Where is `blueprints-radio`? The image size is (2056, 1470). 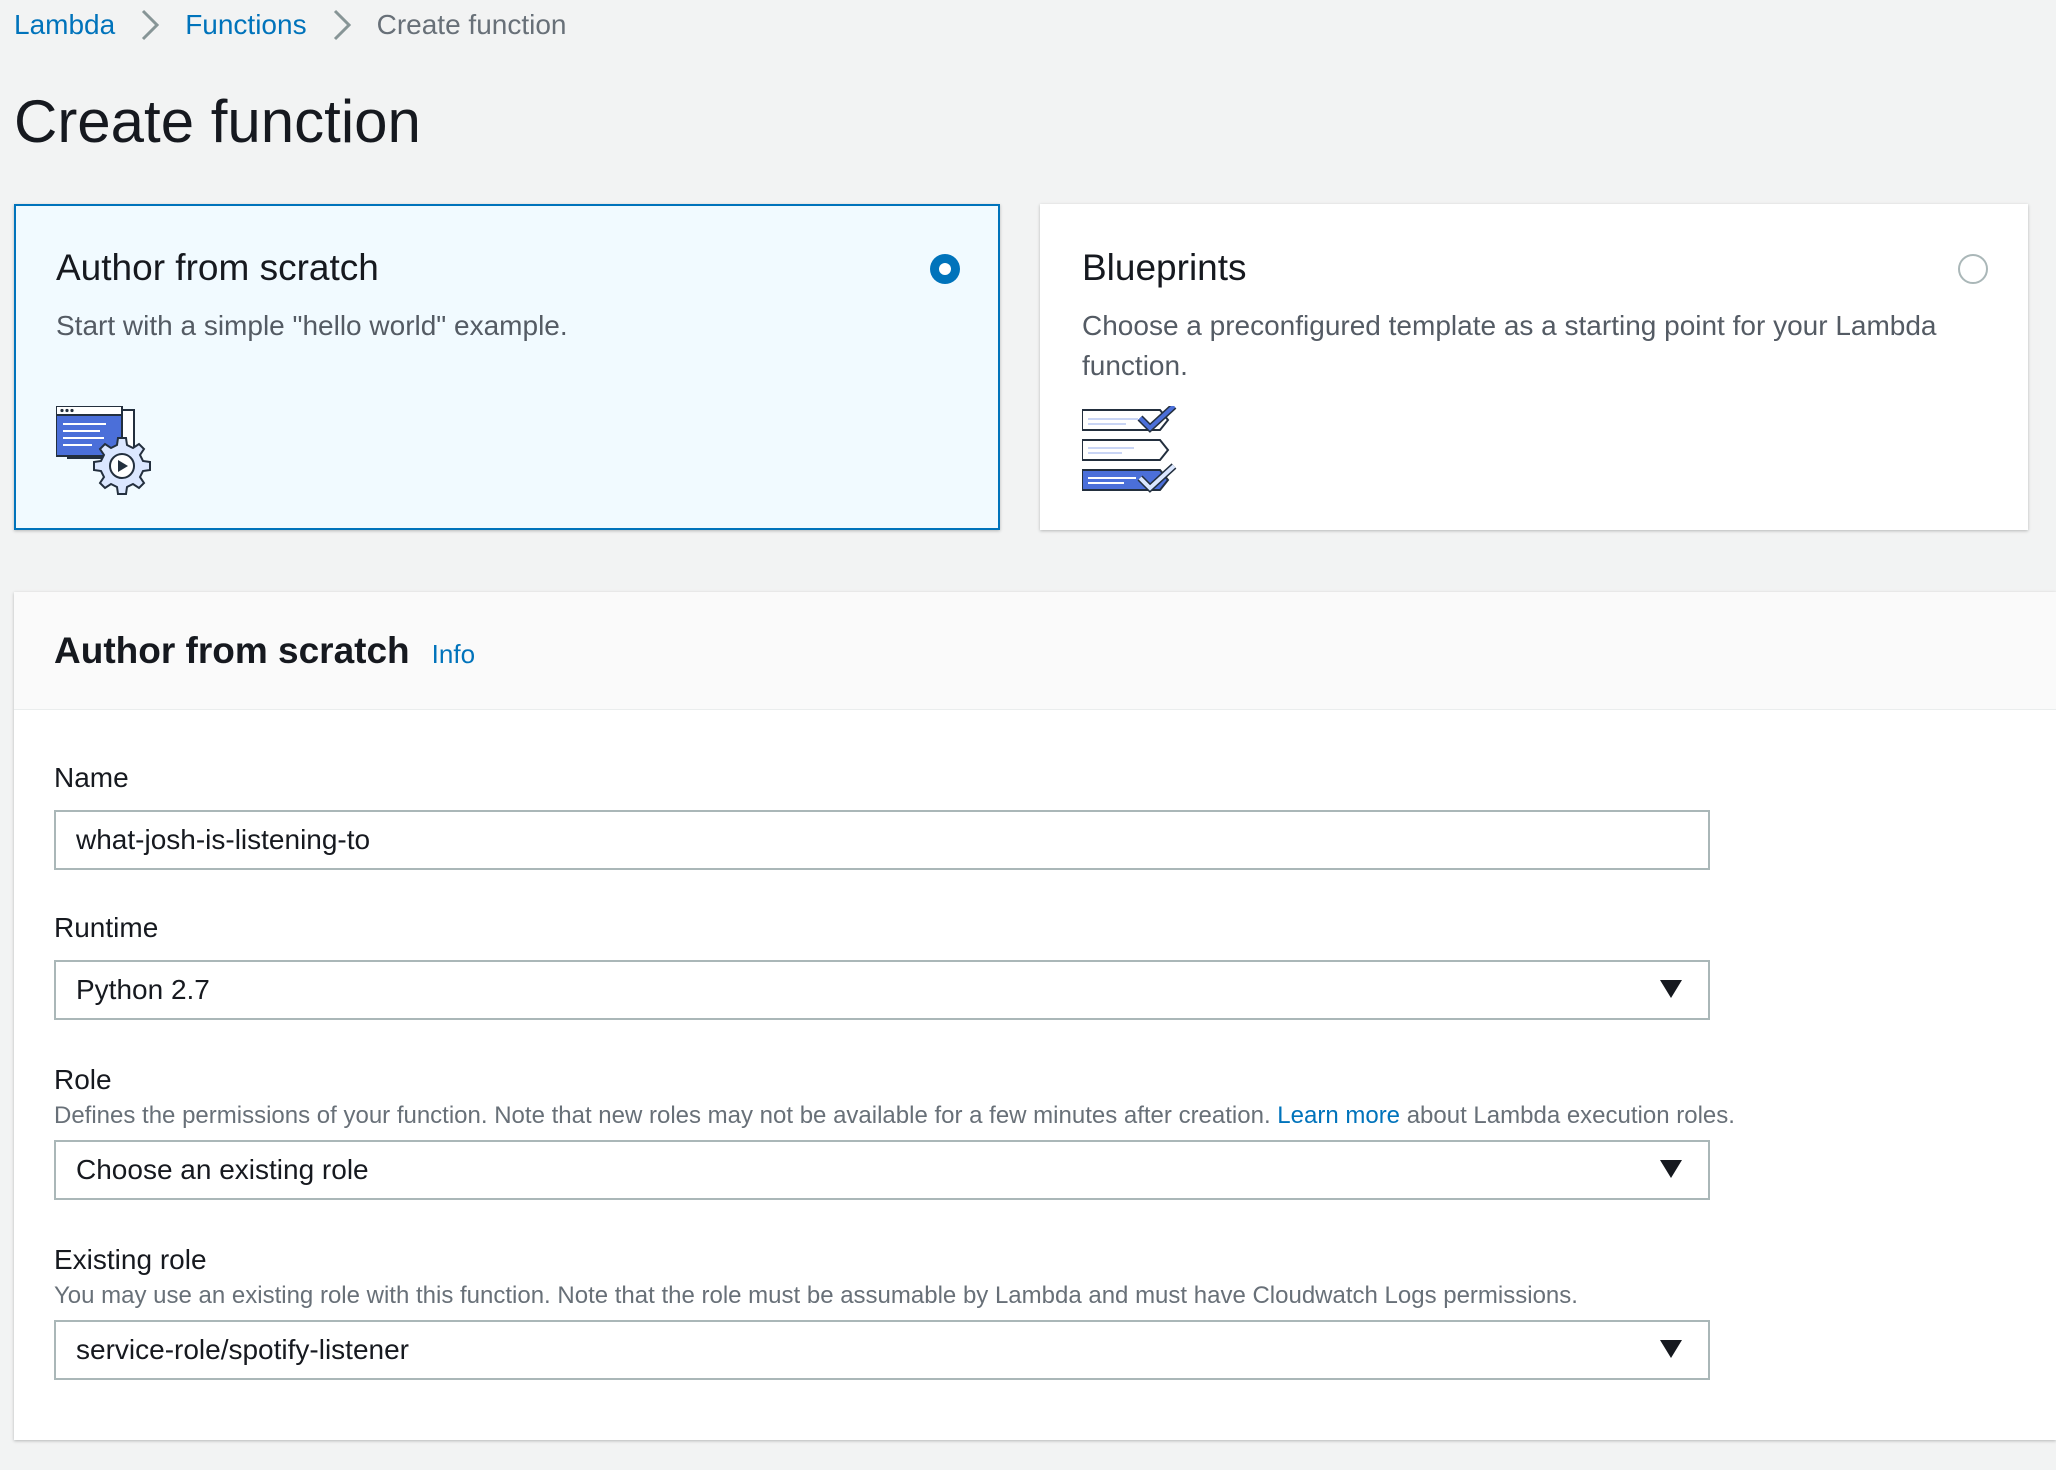
blueprints-radio is located at coordinates (1973, 269).